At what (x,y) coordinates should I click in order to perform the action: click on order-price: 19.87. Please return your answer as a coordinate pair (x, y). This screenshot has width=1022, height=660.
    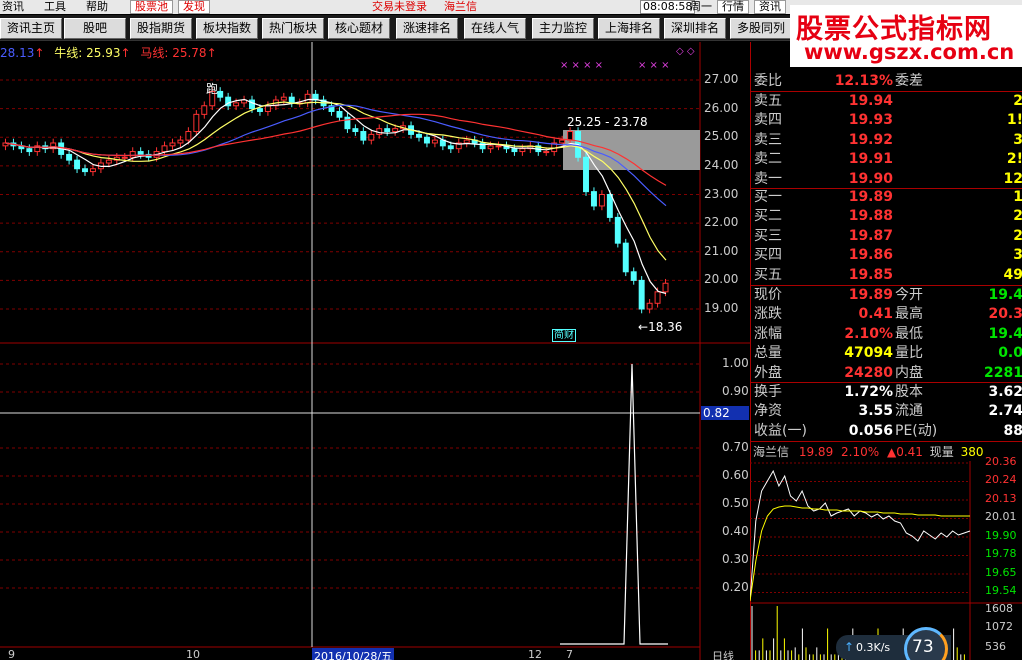
    Looking at the image, I should click on (870, 235).